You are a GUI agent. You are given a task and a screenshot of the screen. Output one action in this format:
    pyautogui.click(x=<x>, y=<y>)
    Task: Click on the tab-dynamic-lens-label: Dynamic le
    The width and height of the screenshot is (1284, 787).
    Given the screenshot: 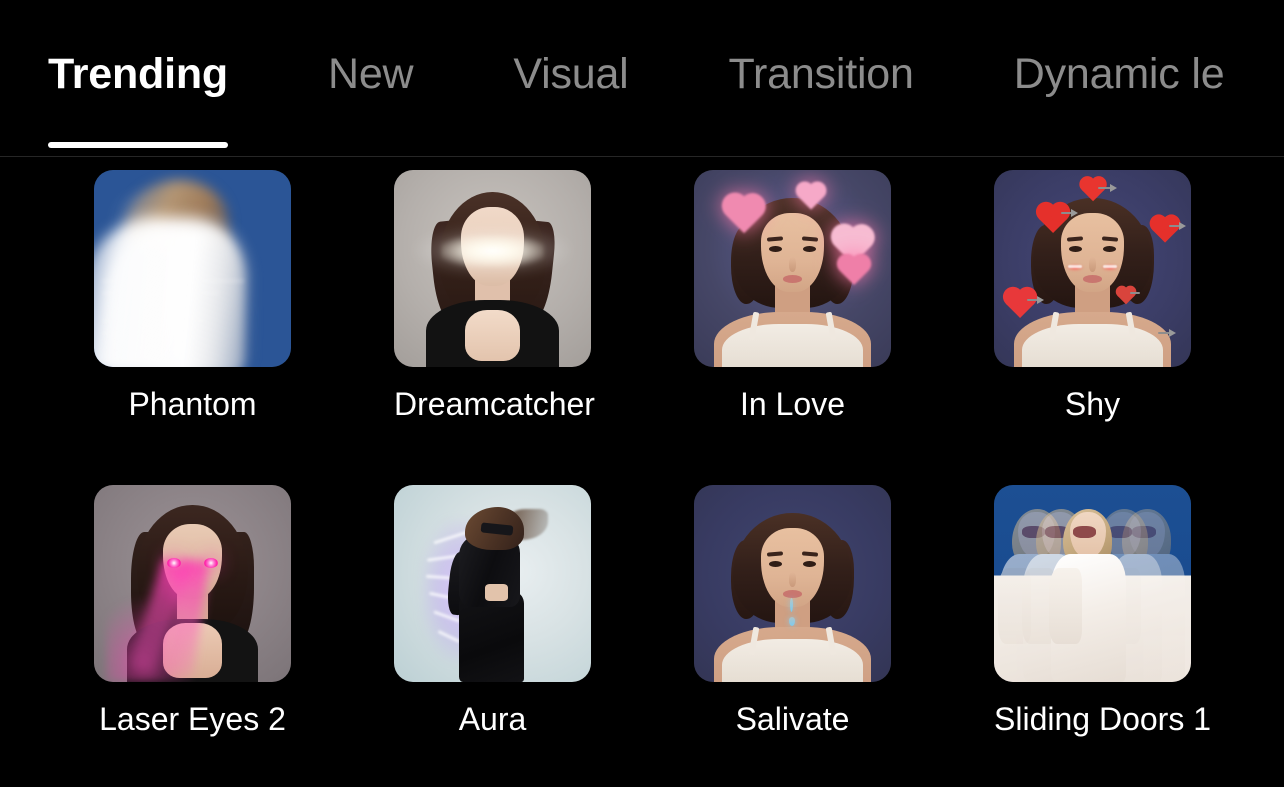 What is the action you would take?
    pyautogui.click(x=1119, y=74)
    